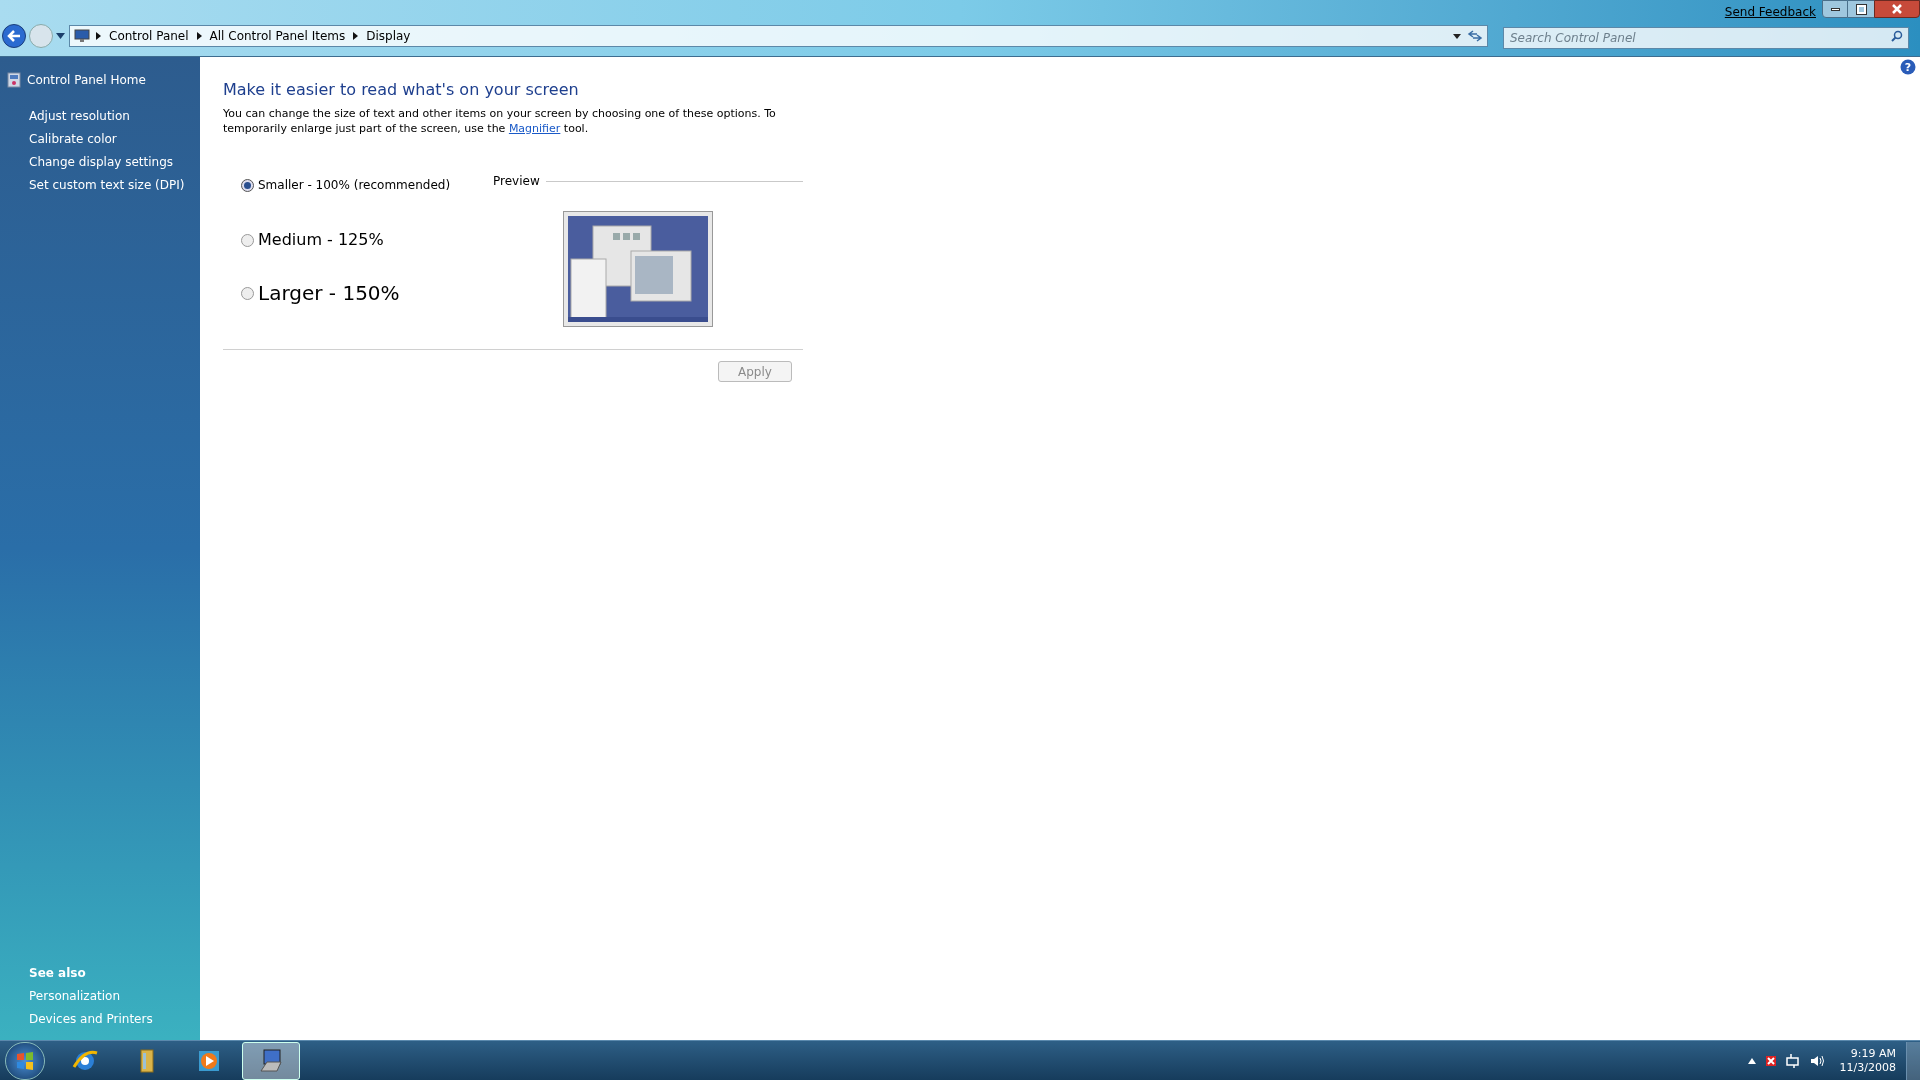 The width and height of the screenshot is (1920, 1080). I want to click on help-icon: ?, so click(1908, 67).